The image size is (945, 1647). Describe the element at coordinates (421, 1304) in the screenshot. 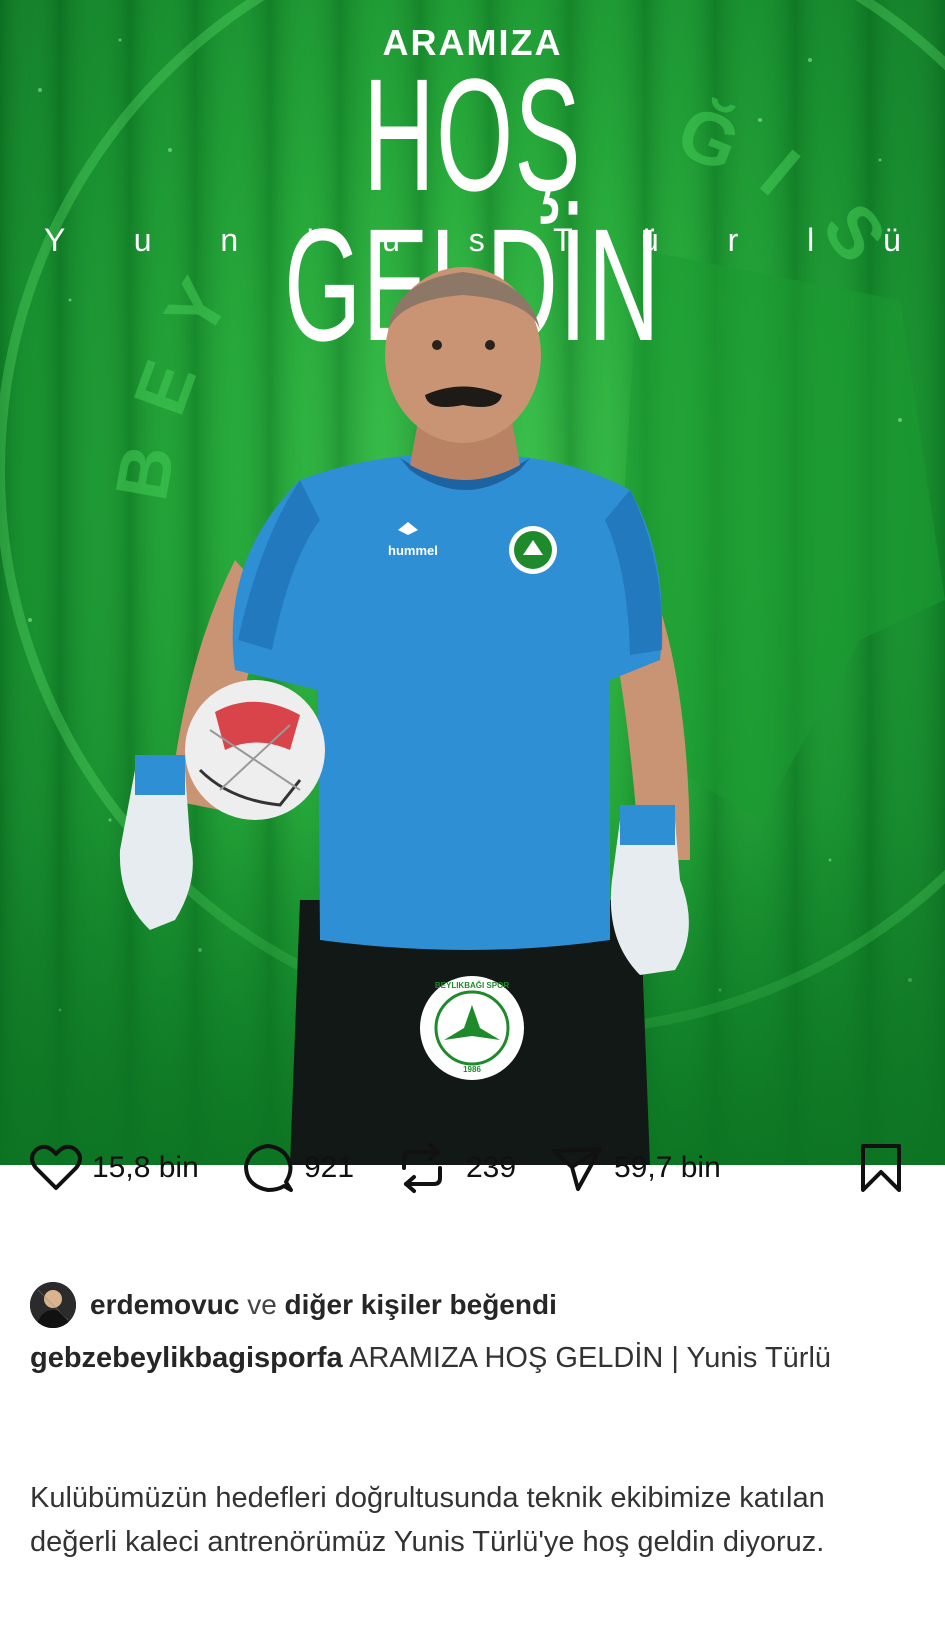

I see `liked-by-others: diğer kişiler beğendi` at that location.